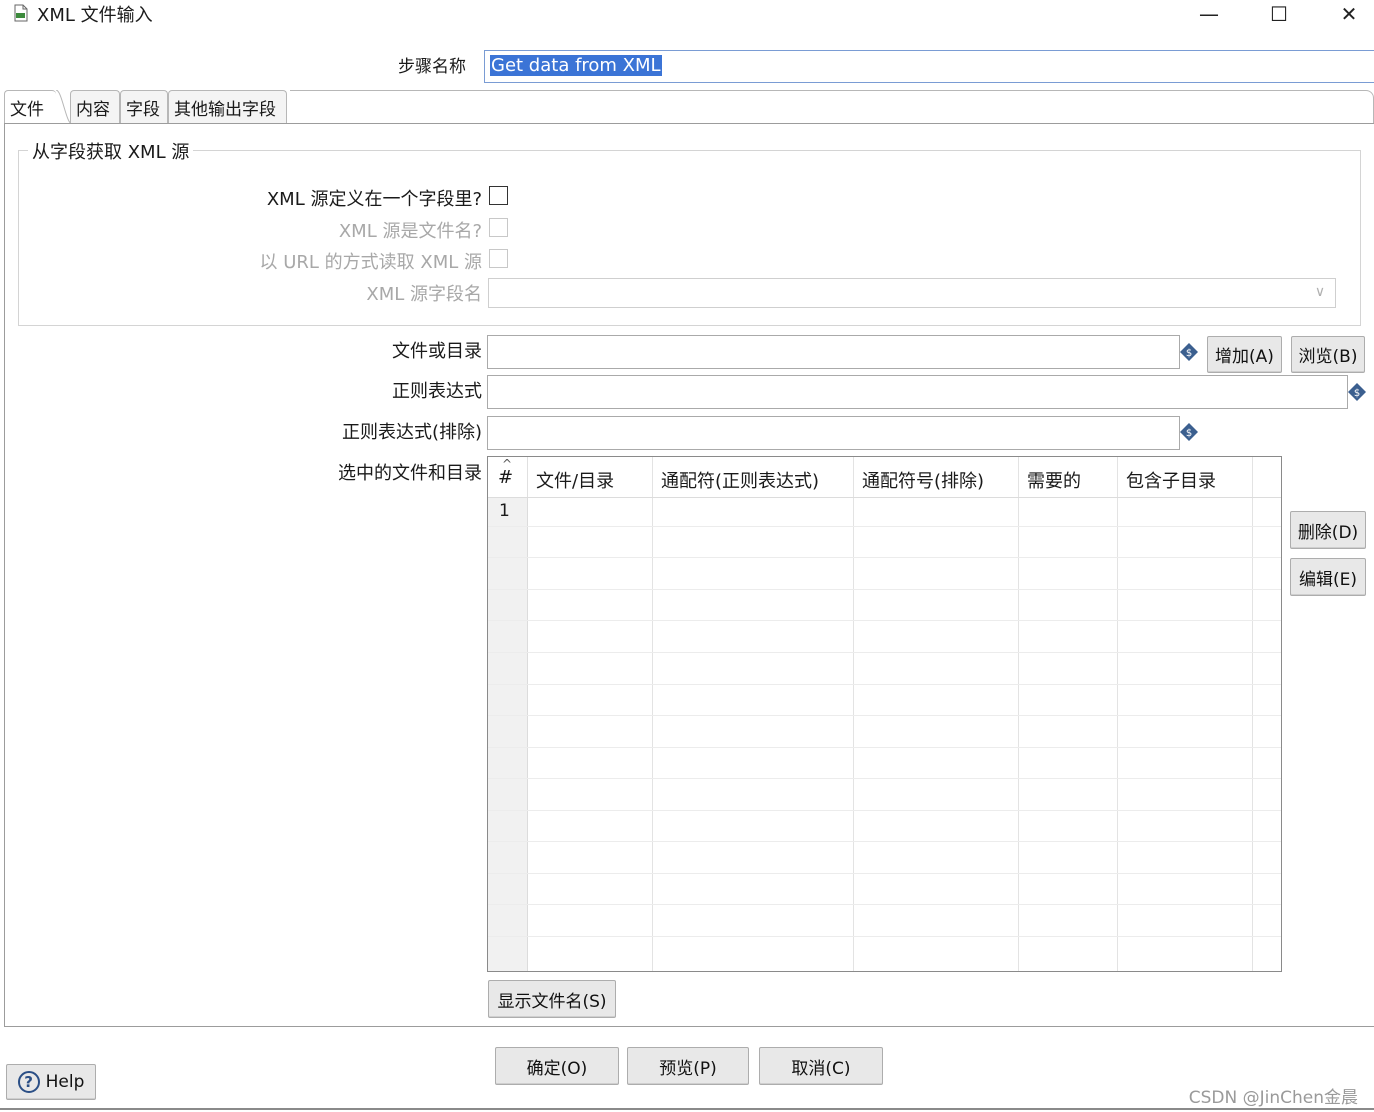 The width and height of the screenshot is (1374, 1112). What do you see at coordinates (552, 999) in the screenshot?
I see `show-filename-button: 显示文件名(S)` at bounding box center [552, 999].